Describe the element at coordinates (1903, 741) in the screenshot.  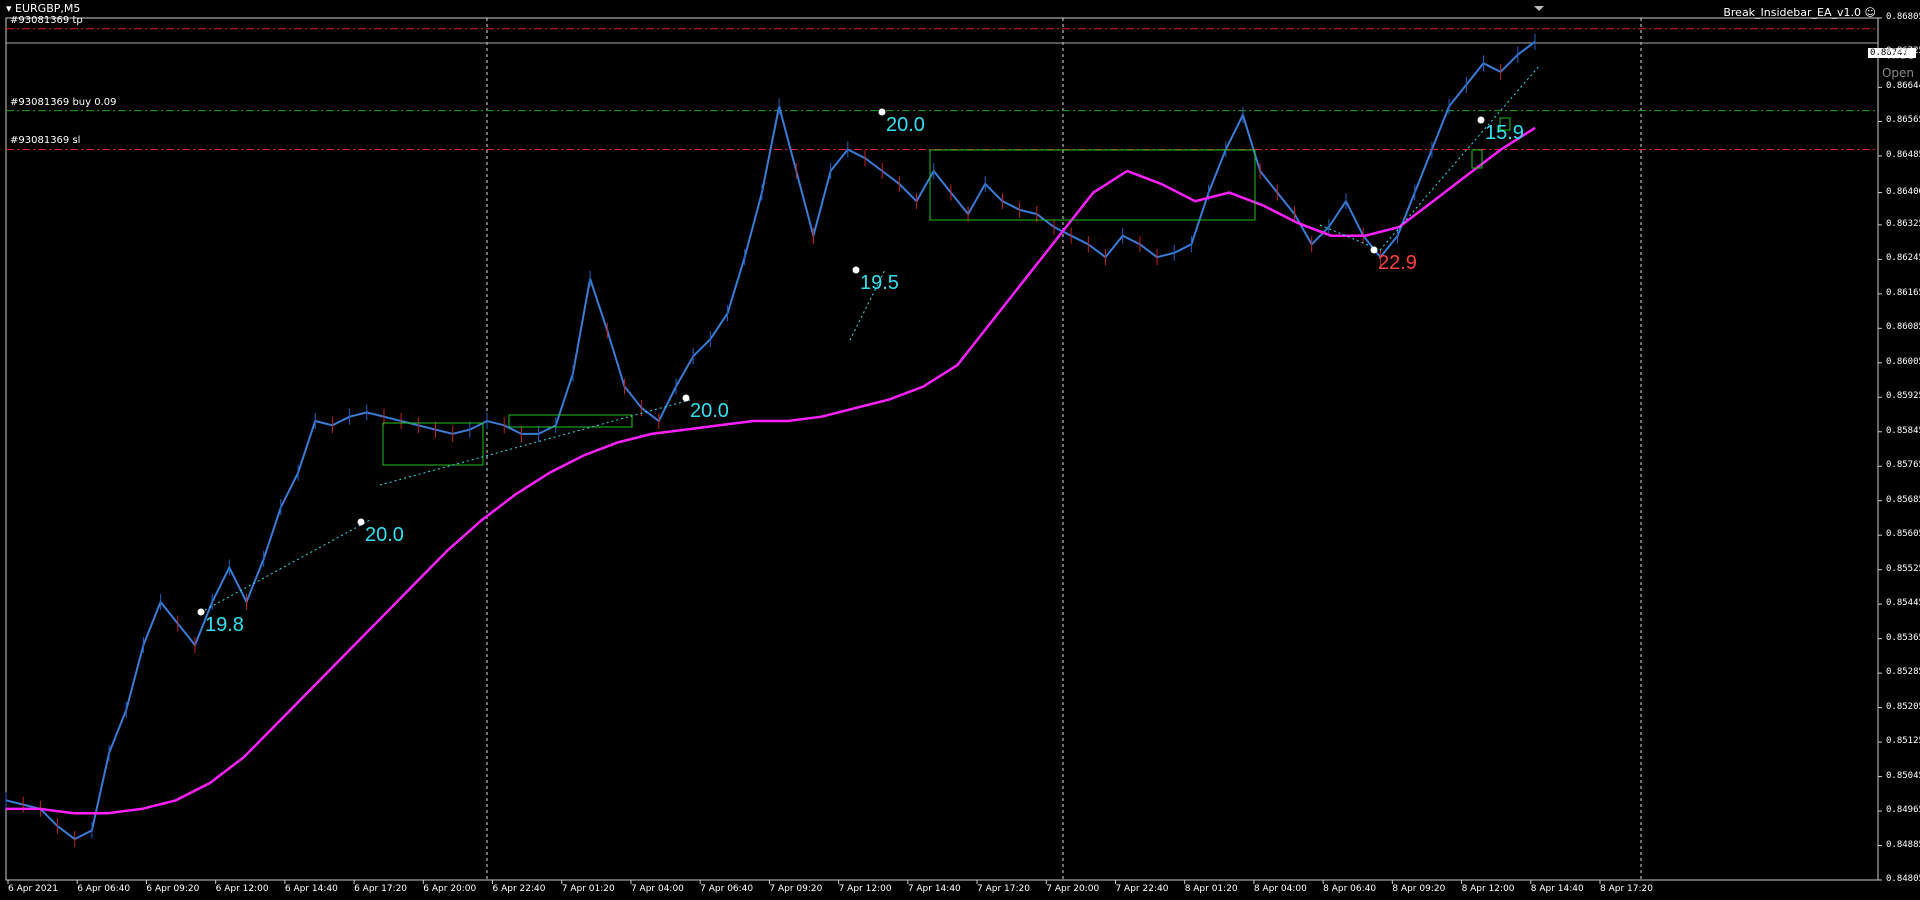
I see `price-axis-label: 0.85125` at that location.